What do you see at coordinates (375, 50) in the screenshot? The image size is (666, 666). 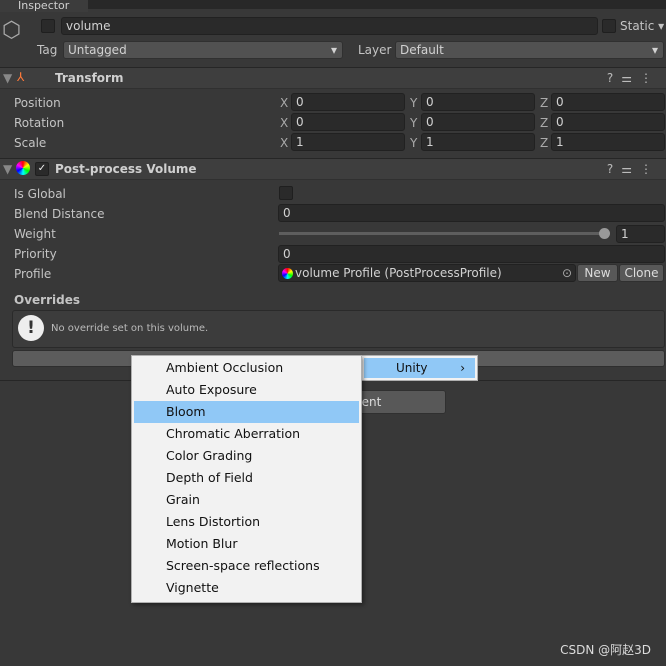 I see `layer-label: Layer` at bounding box center [375, 50].